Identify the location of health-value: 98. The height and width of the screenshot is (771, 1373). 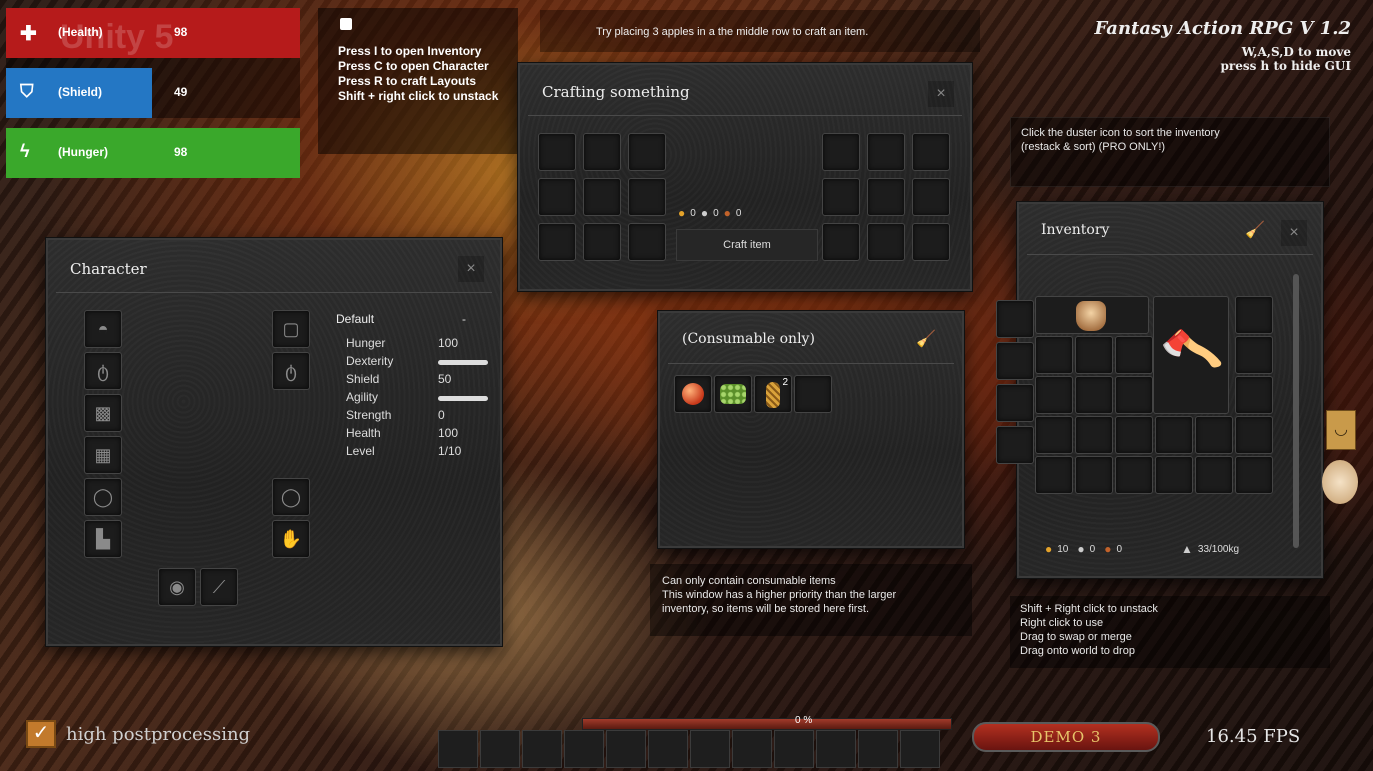
(181, 32).